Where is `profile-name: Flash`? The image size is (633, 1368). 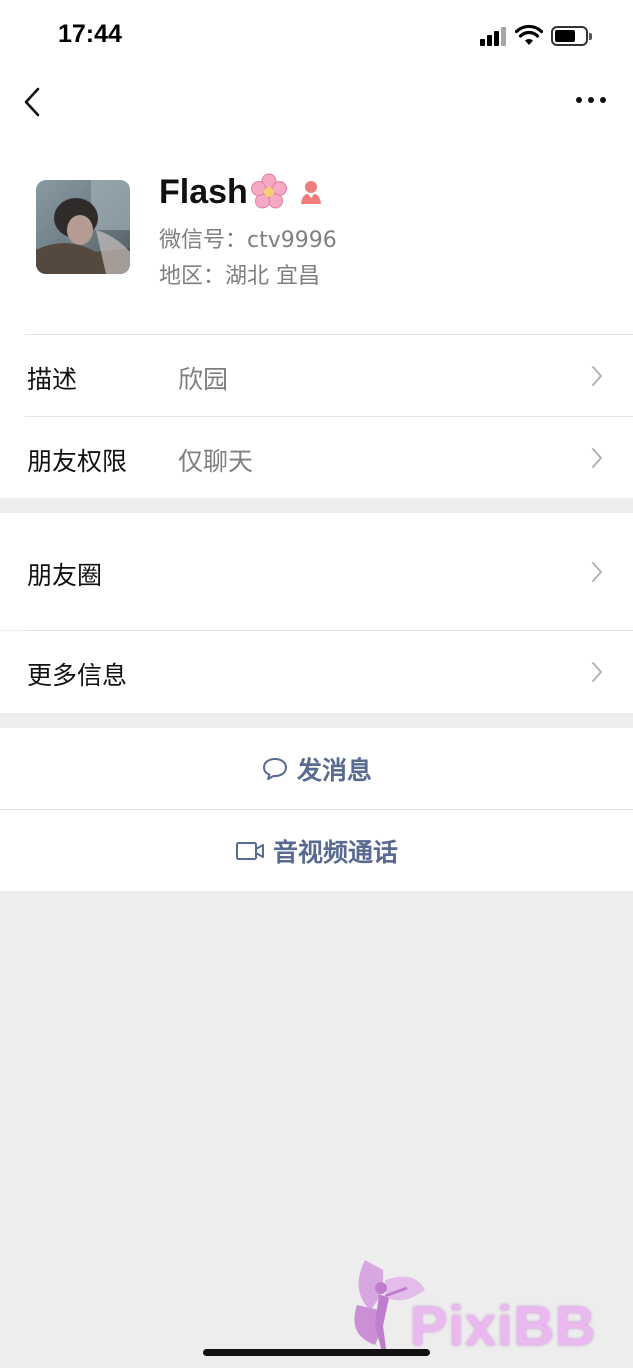 profile-name: Flash is located at coordinates (203, 191).